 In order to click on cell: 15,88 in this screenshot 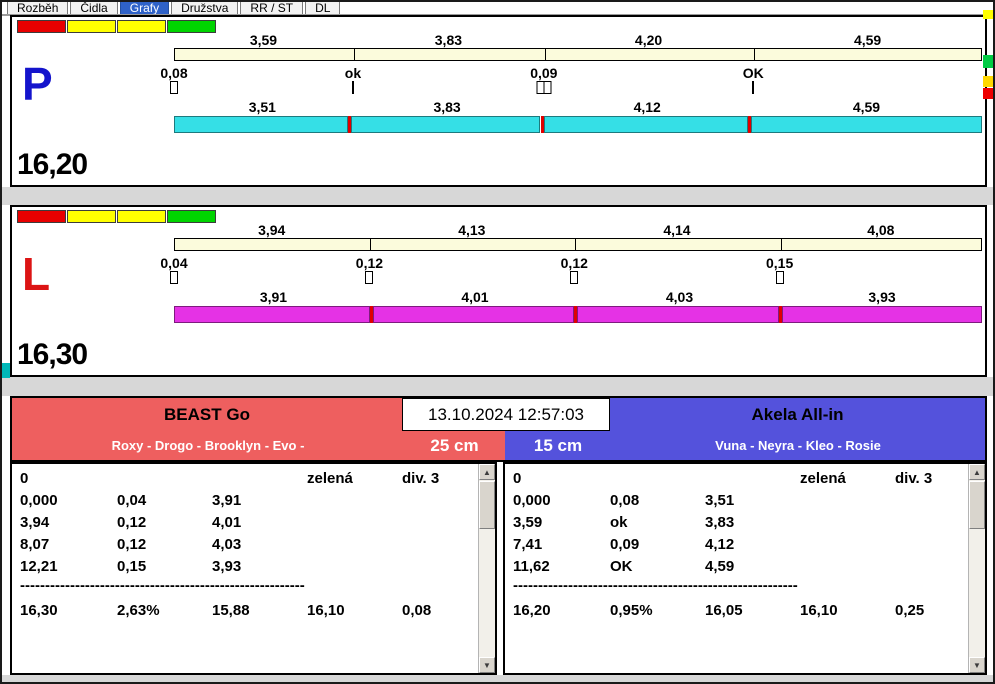, I will do `click(231, 610)`.